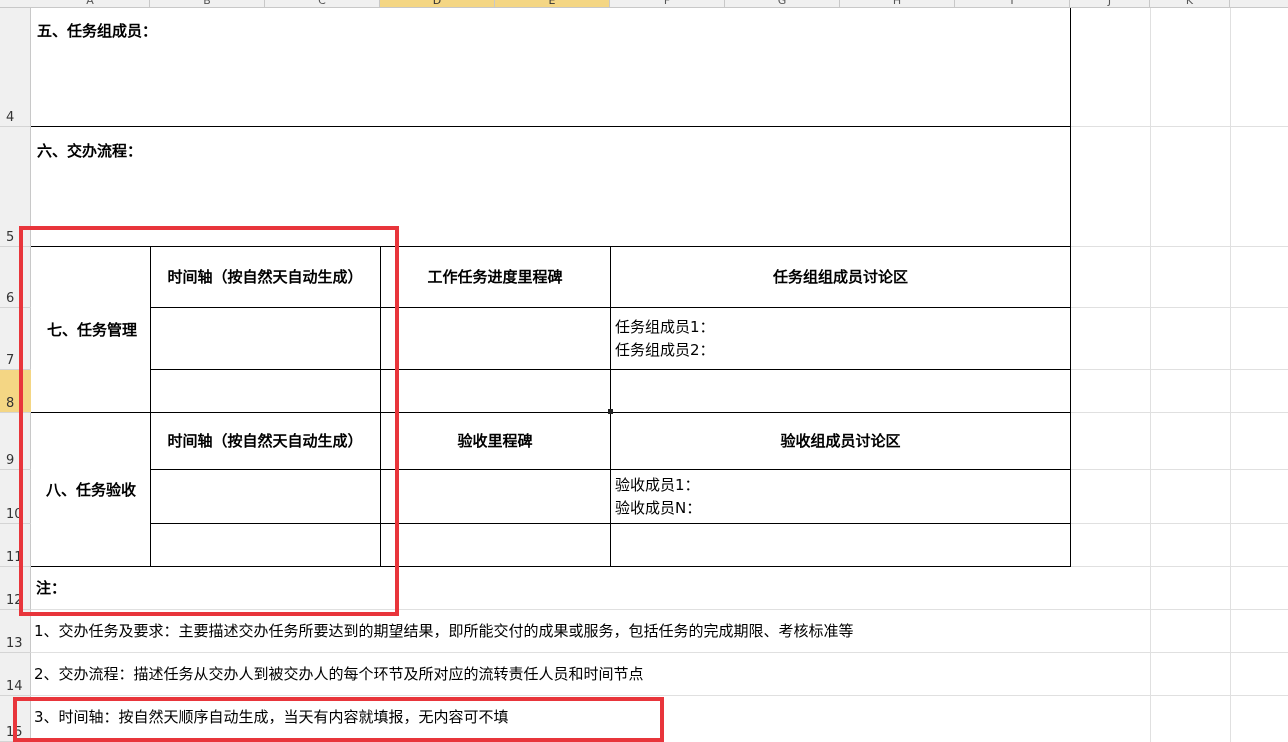 The image size is (1288, 742). Describe the element at coordinates (658, 508) in the screenshot. I see `acceptance-member-n: 验收成员N：` at that location.